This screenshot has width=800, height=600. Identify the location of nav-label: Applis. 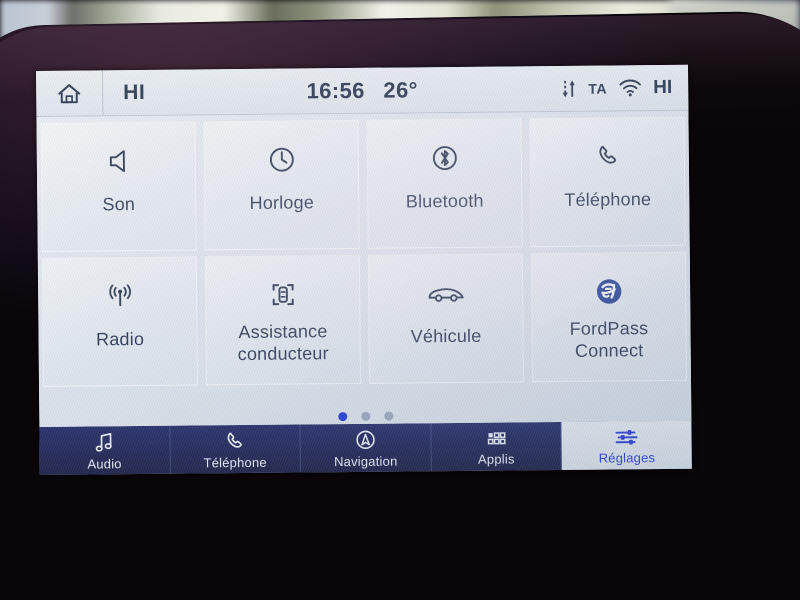
(496, 458).